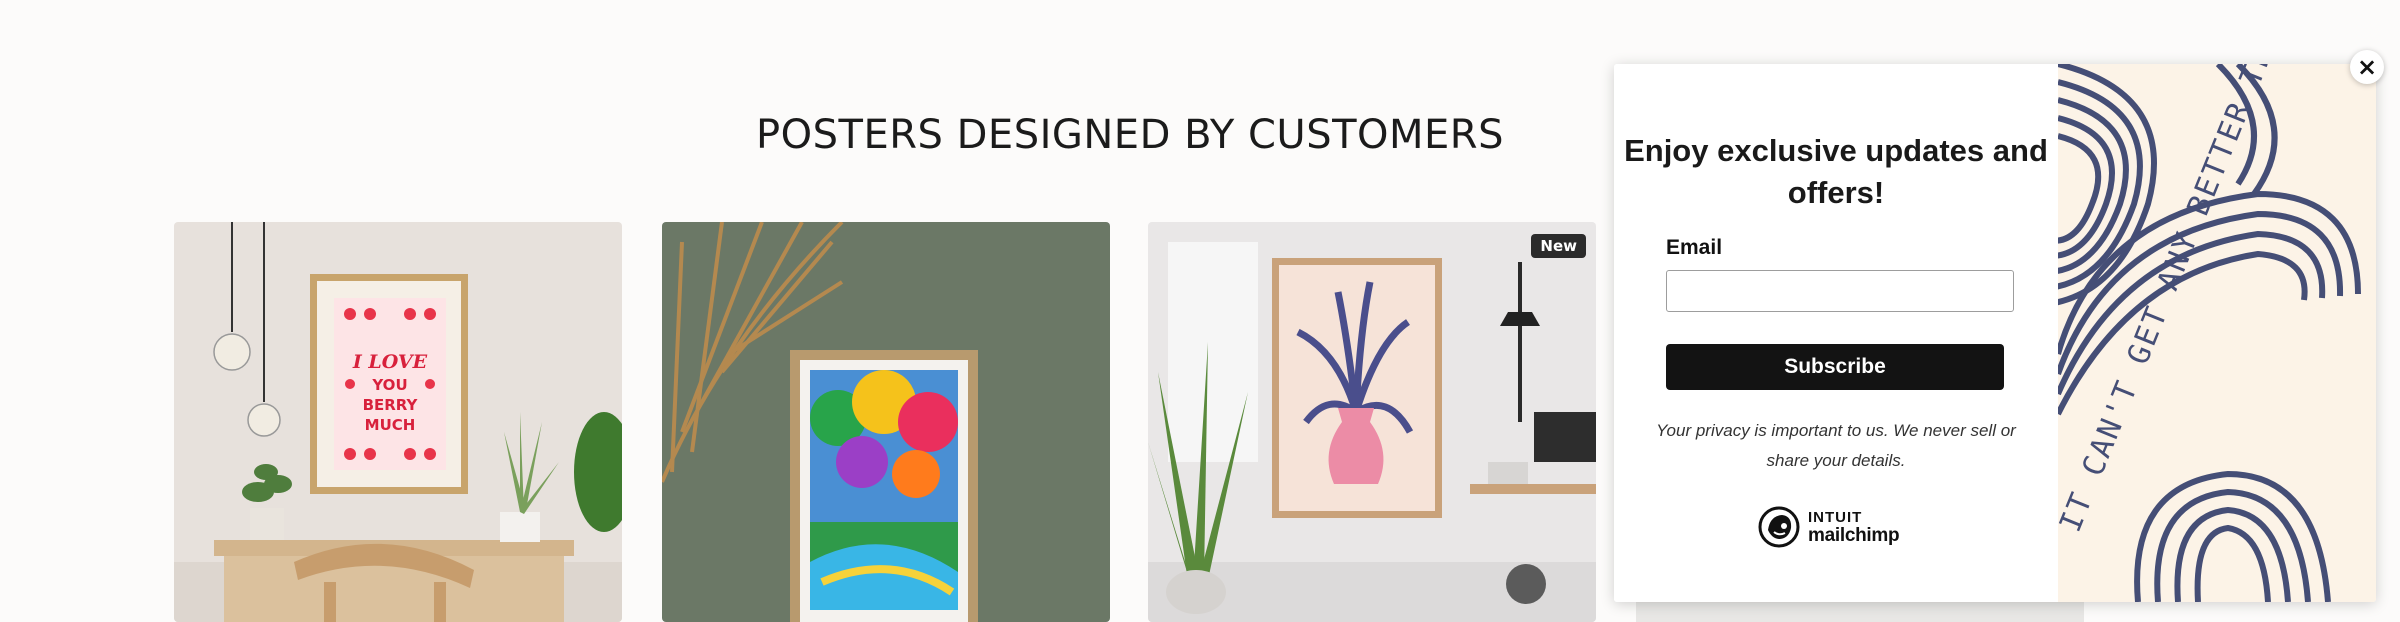  I want to click on subscribe-button: Subscribe, so click(1835, 367).